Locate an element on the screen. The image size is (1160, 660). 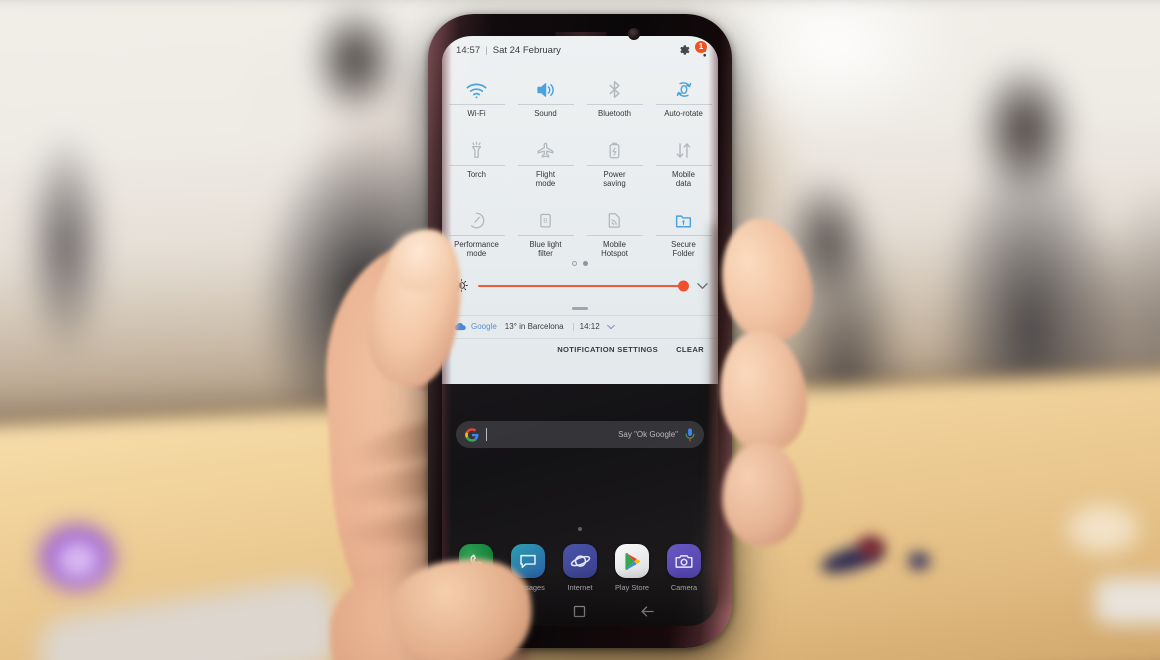
dock-app-play-store: Play Store is located at coordinates (632, 568).